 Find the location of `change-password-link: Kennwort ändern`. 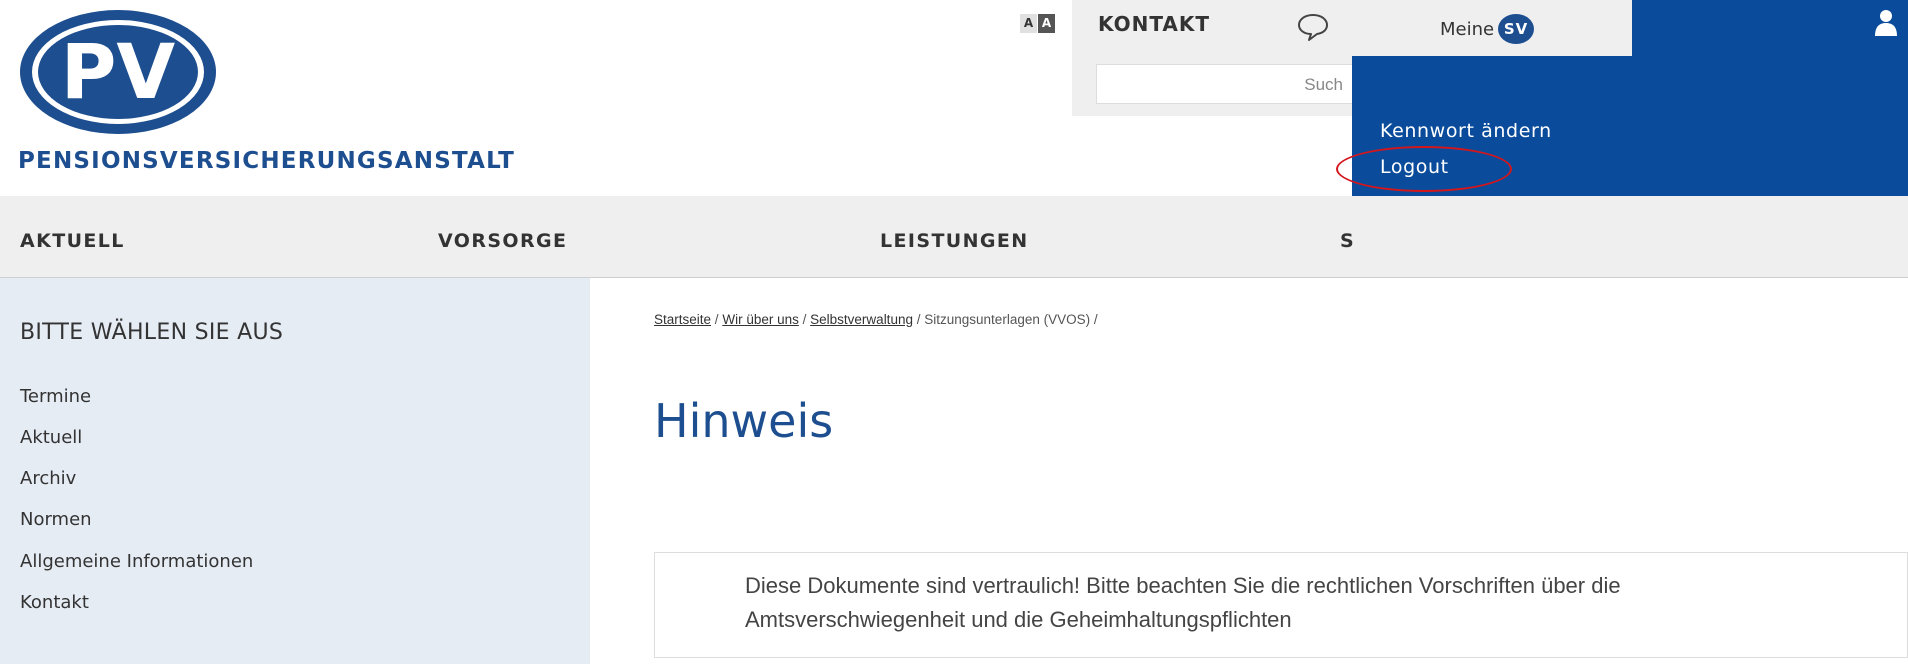

change-password-link: Kennwort ändern is located at coordinates (1466, 131).